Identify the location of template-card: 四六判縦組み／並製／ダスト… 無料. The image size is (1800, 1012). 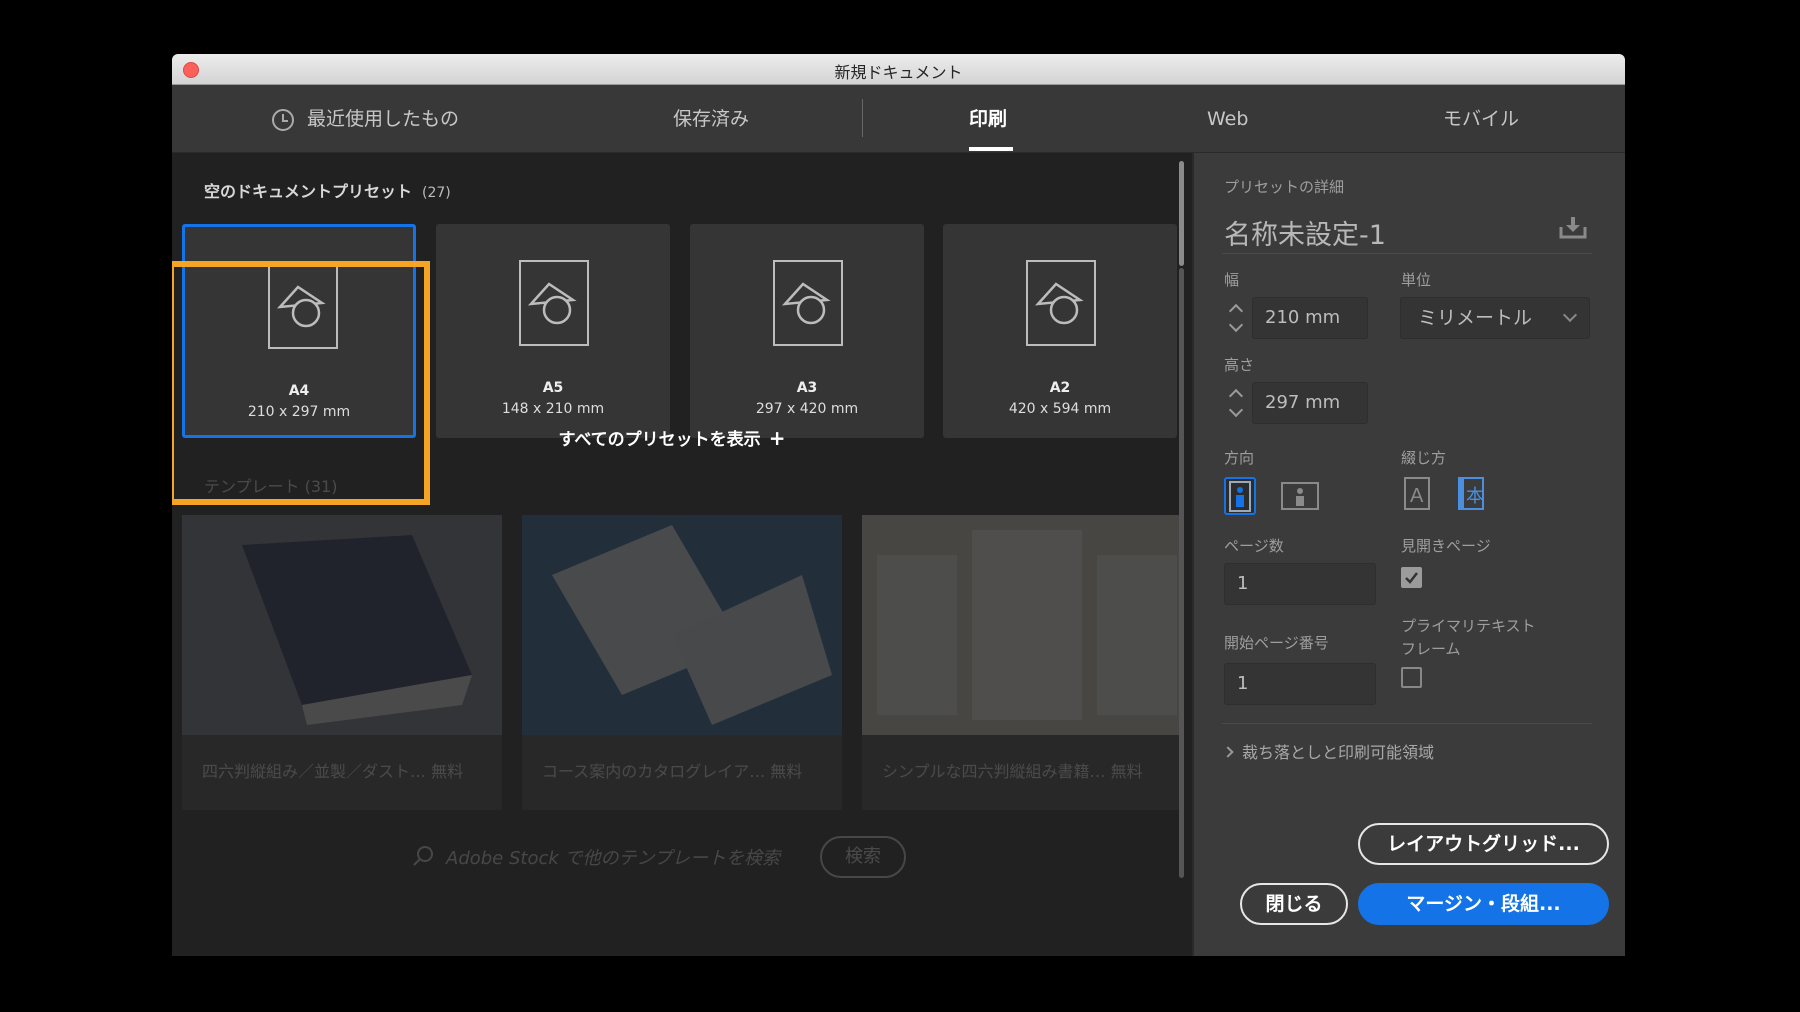
(342, 662).